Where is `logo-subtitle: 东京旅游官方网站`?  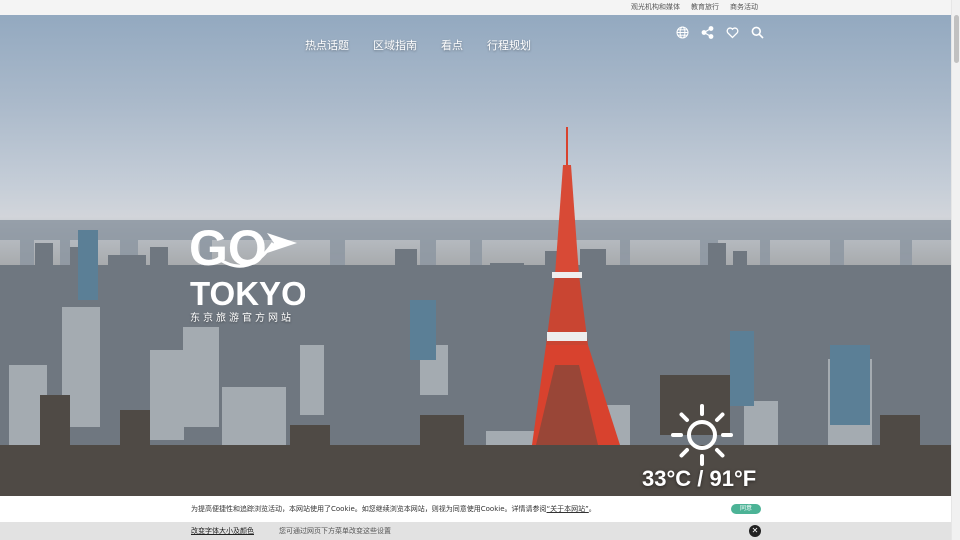 logo-subtitle: 东京旅游官方网站 is located at coordinates (242, 318).